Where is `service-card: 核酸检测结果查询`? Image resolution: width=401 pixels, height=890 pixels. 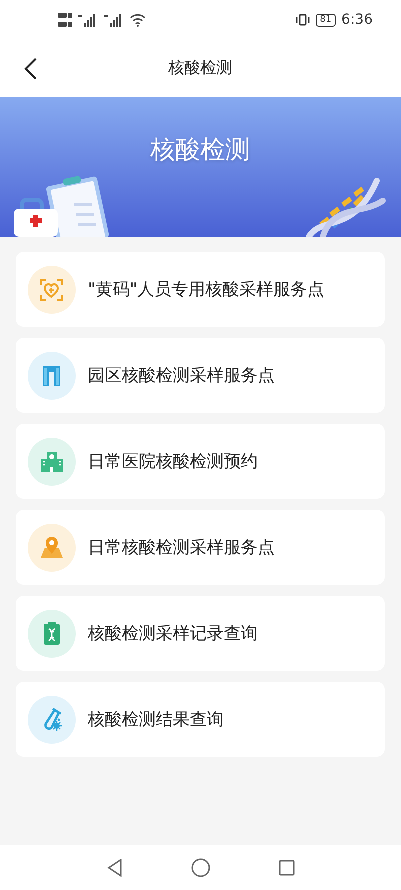 service-card: 核酸检测结果查询 is located at coordinates (200, 719).